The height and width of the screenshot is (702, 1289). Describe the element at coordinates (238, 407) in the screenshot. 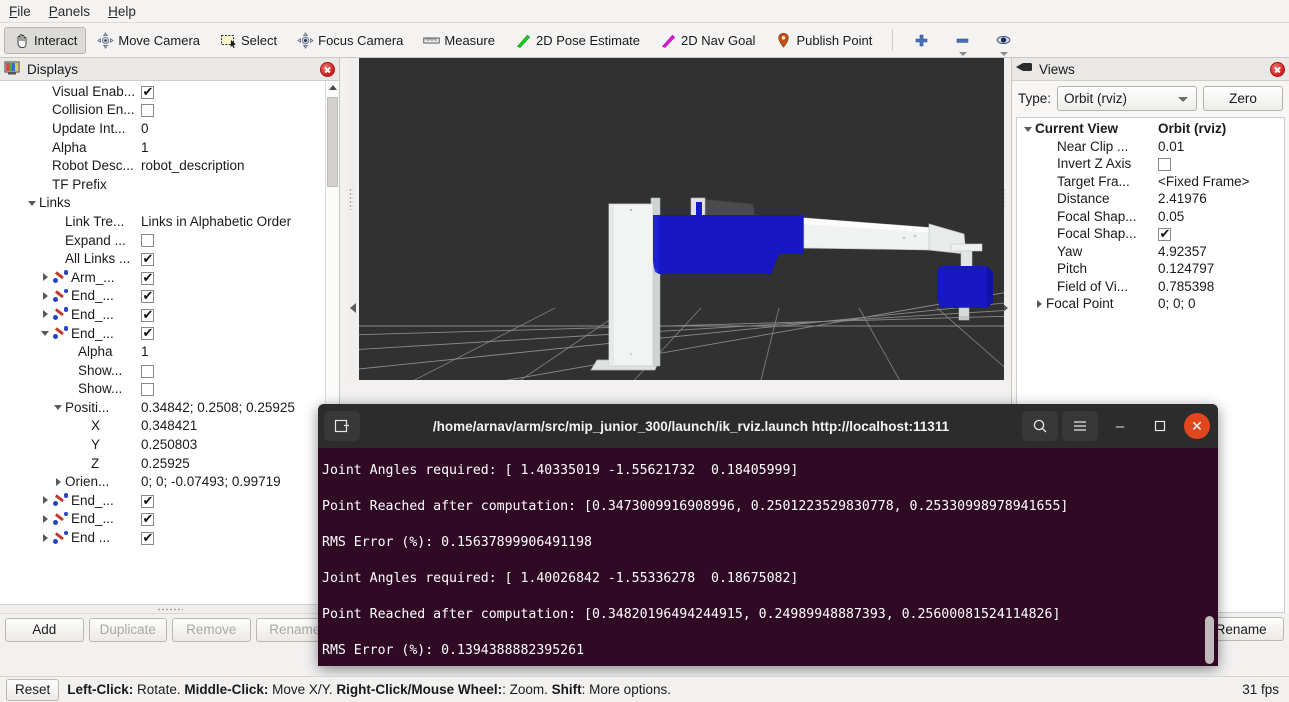

I see `display-row-value: 0.34842; 0.2508; 0.25925` at that location.